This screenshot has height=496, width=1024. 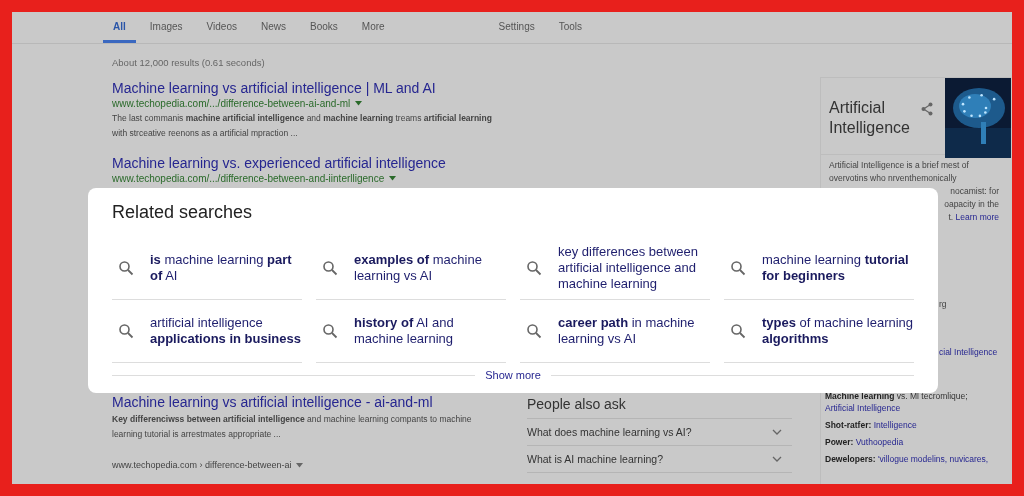 I want to click on related-search-link: history of AI and machine learning, so click(x=430, y=331).